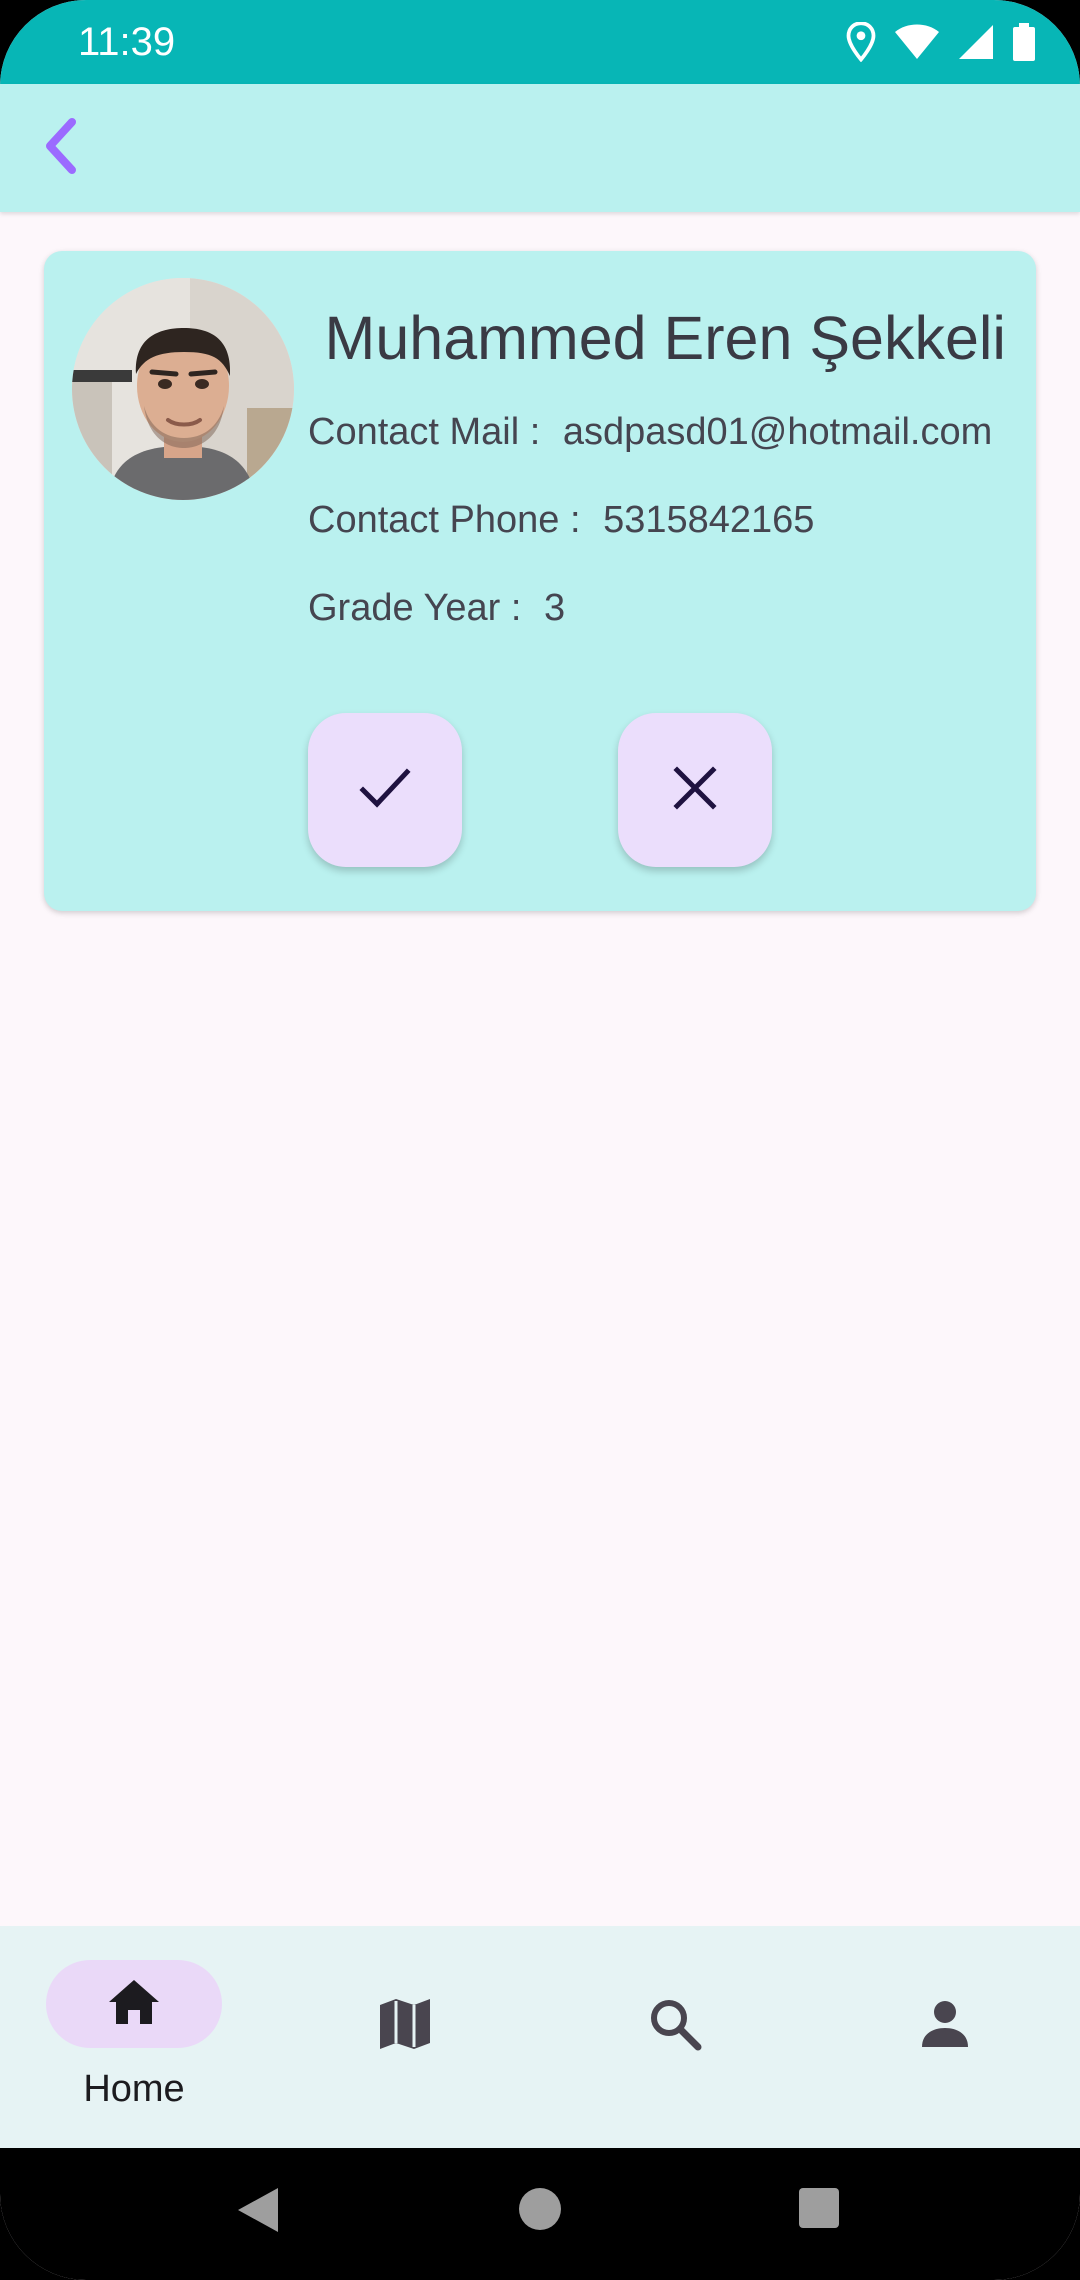 The height and width of the screenshot is (2280, 1080). Describe the element at coordinates (405, 2072) in the screenshot. I see `nav-item-map` at that location.